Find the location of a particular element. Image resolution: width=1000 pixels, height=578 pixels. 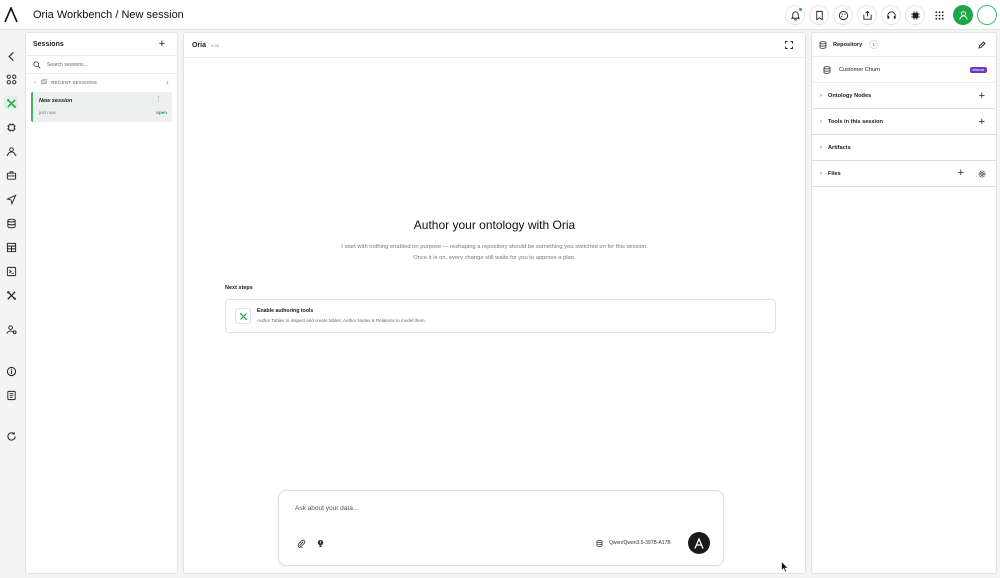

lightbulb-icon is located at coordinates (320, 543).